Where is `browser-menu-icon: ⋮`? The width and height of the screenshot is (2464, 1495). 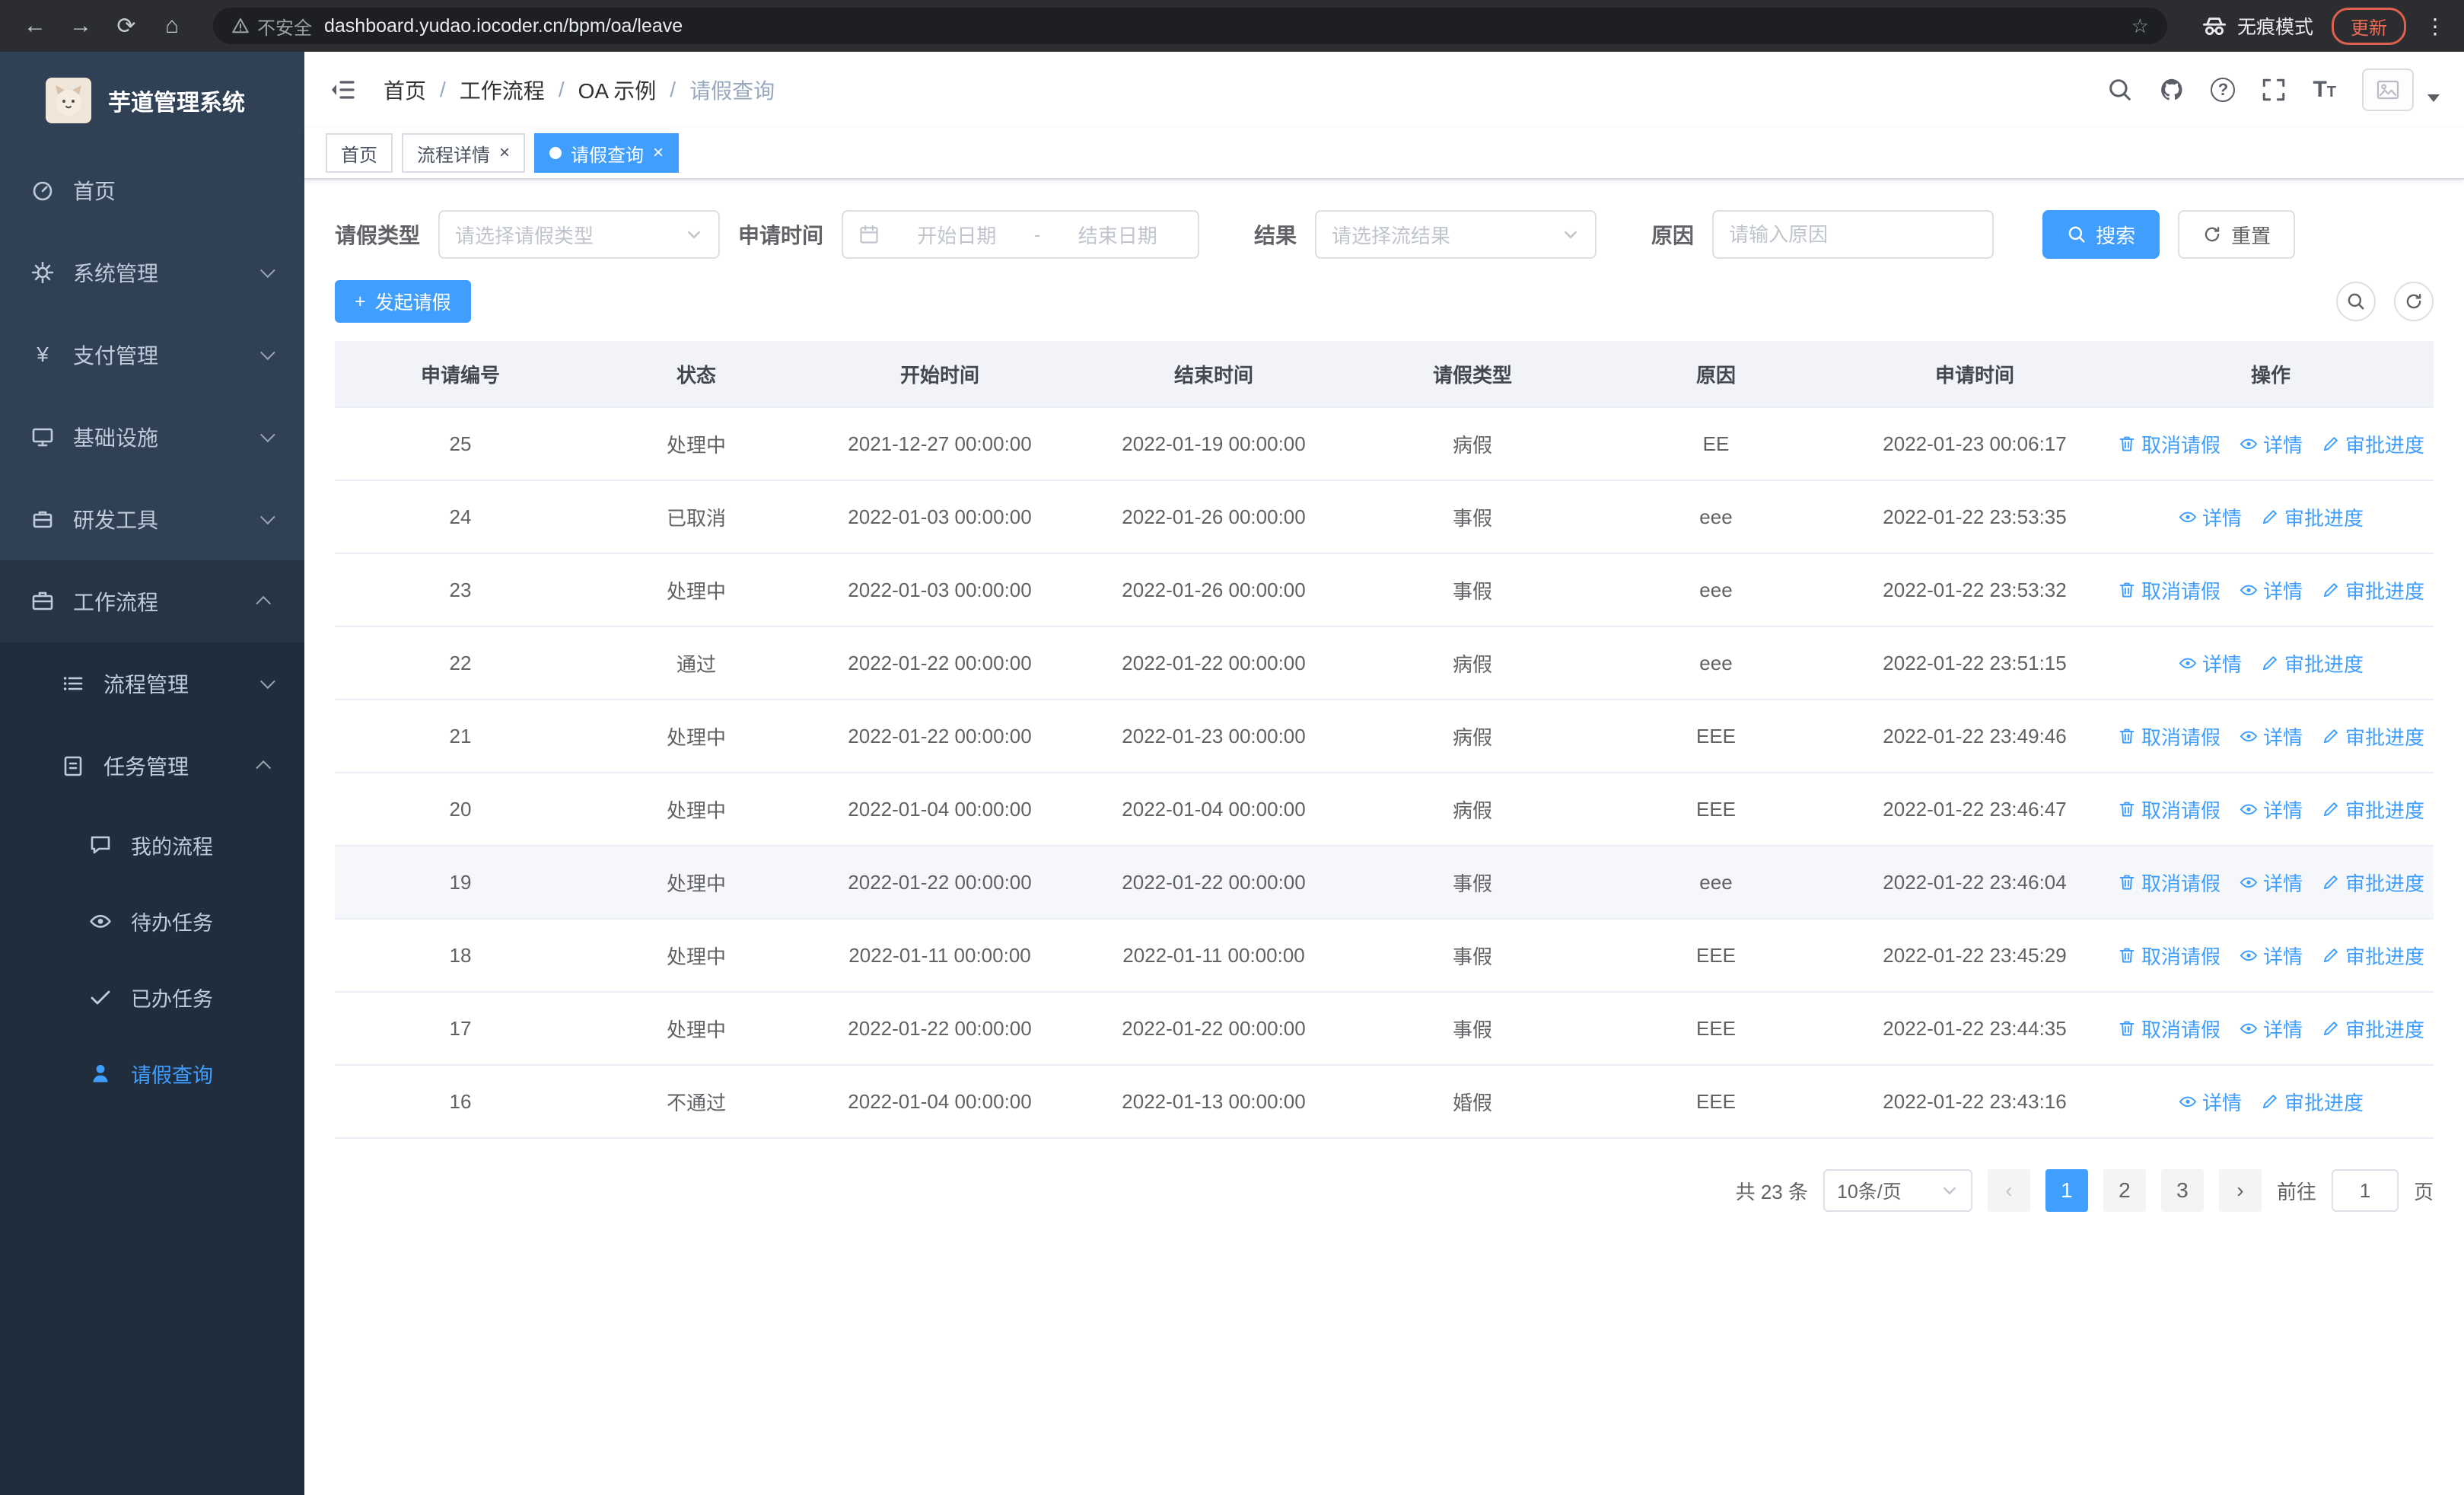
browser-menu-icon: ⋮ is located at coordinates (2435, 27).